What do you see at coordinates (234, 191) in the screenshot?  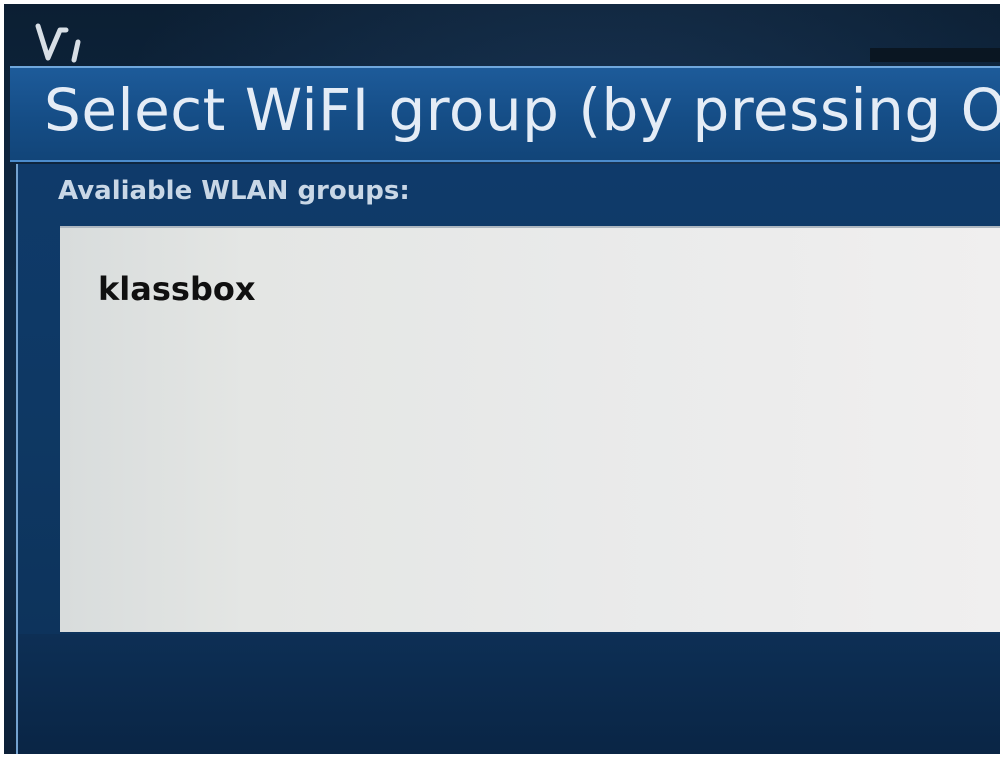 I see `wlan-groups-label: Avaliable WLAN groups:` at bounding box center [234, 191].